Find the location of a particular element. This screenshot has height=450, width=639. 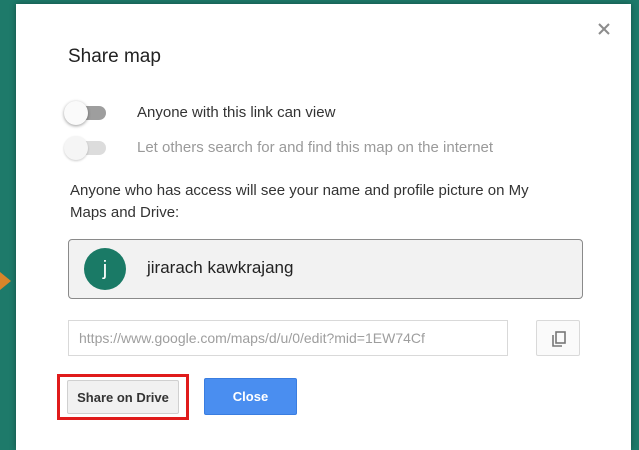

pointer-arrow is located at coordinates (5, 281).